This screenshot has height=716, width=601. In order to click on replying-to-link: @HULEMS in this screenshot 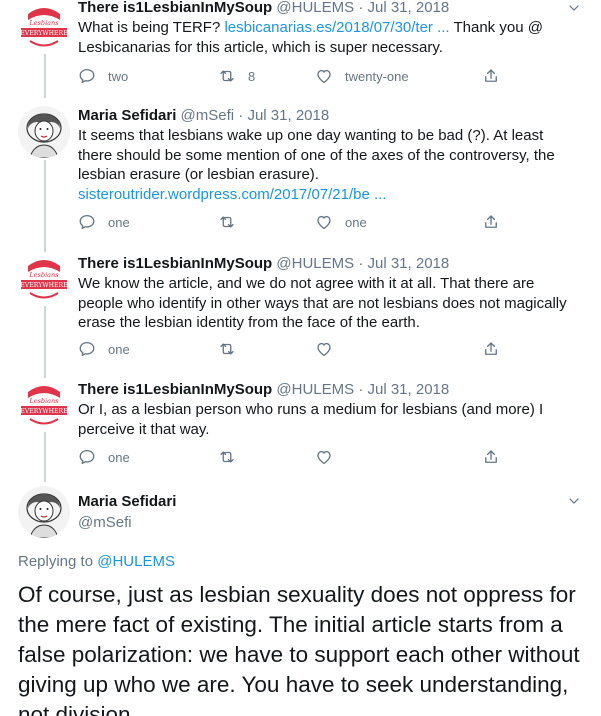, I will do `click(136, 561)`.